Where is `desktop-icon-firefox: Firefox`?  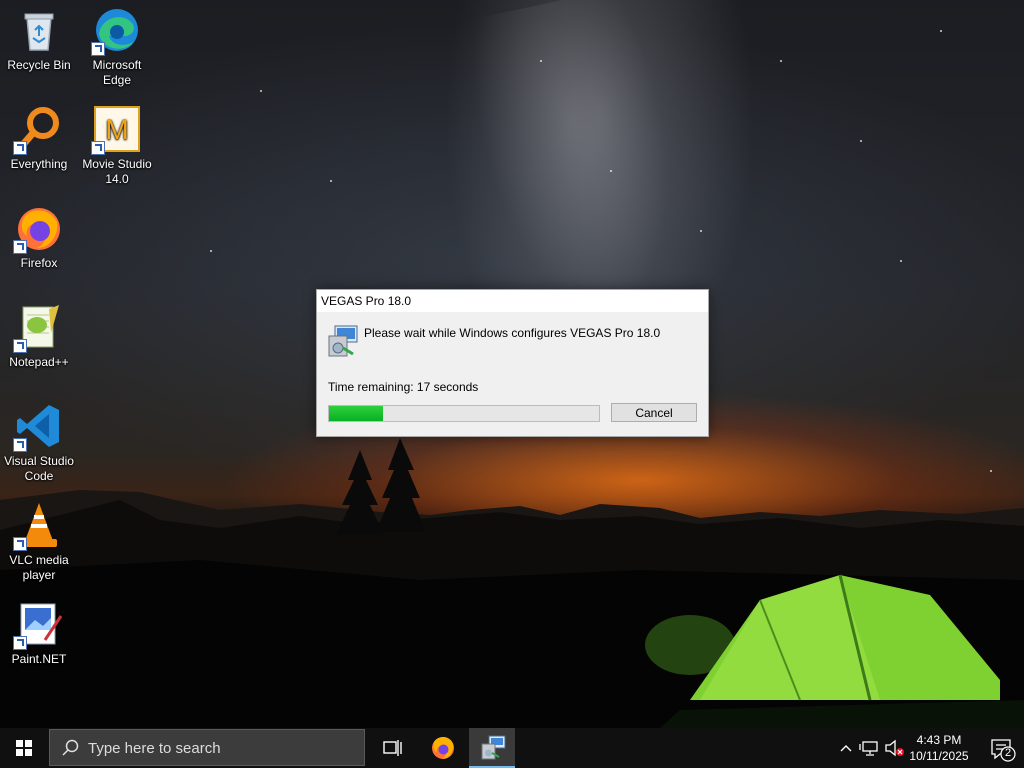 desktop-icon-firefox: Firefox is located at coordinates (39, 237).